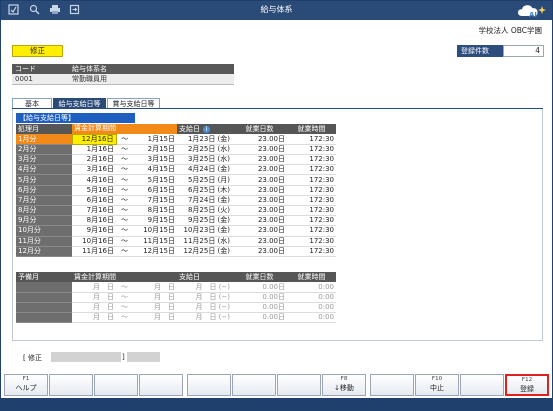 The height and width of the screenshot is (411, 553). I want to click on f4-button, so click(161, 385).